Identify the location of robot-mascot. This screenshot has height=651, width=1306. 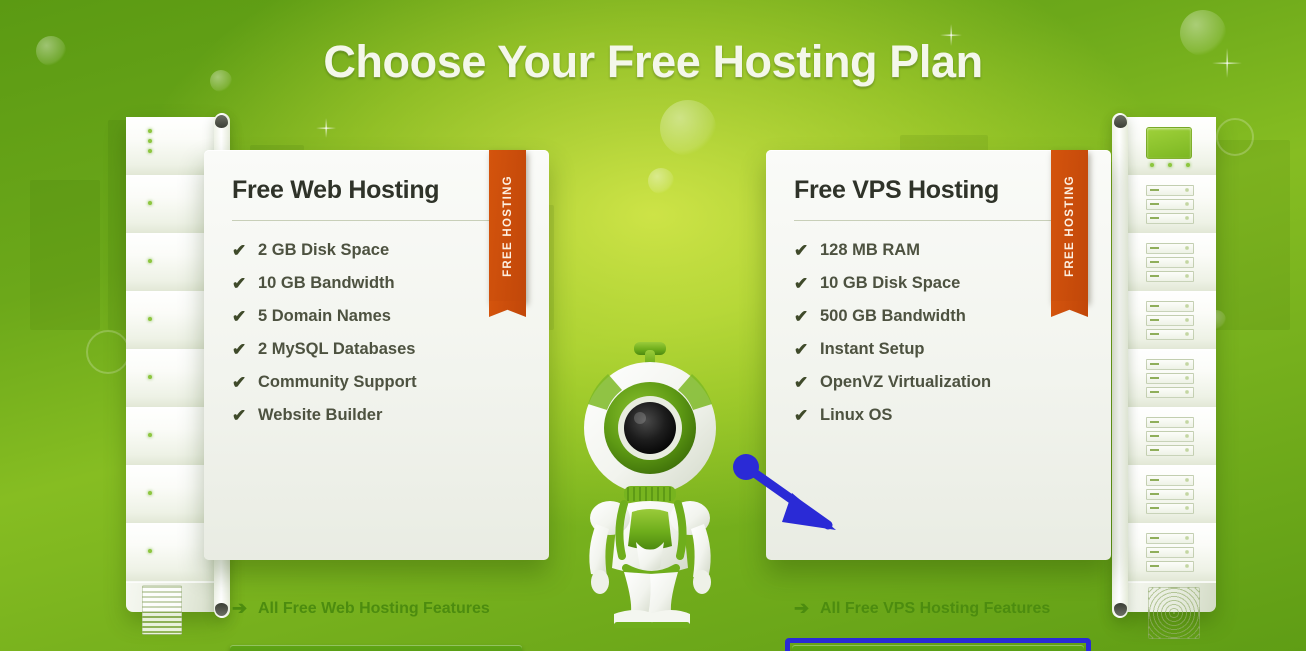
(652, 483).